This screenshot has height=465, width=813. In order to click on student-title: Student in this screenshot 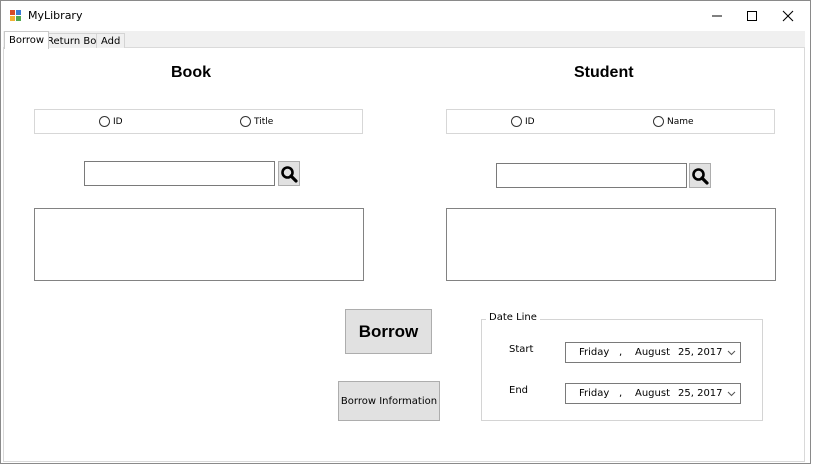, I will do `click(604, 72)`.